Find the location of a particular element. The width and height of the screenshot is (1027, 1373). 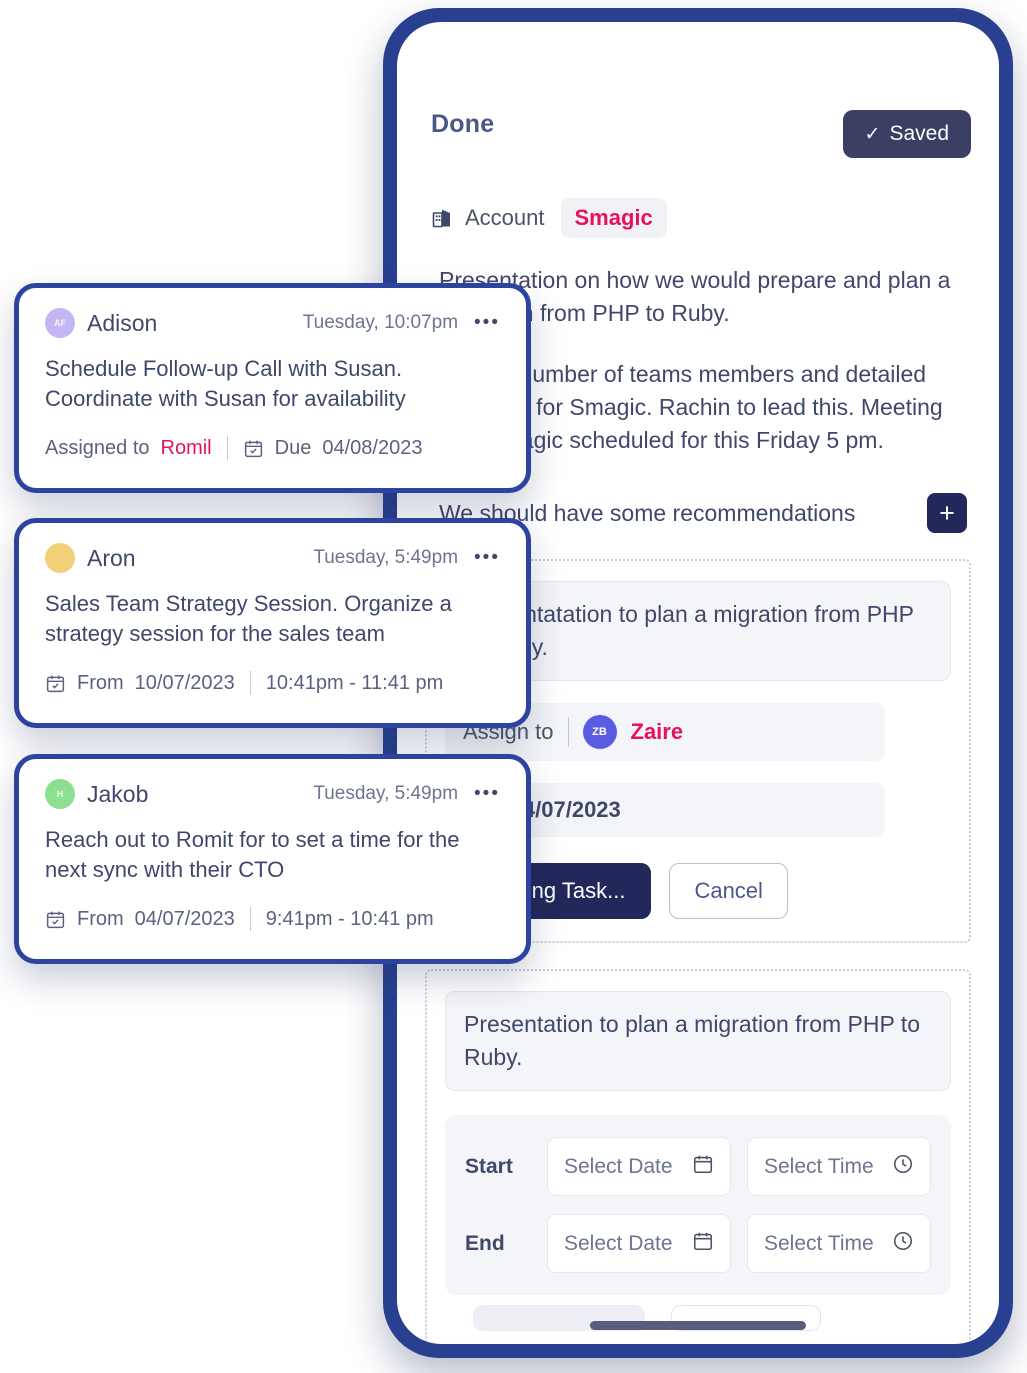

avatar: ZB is located at coordinates (599, 732).